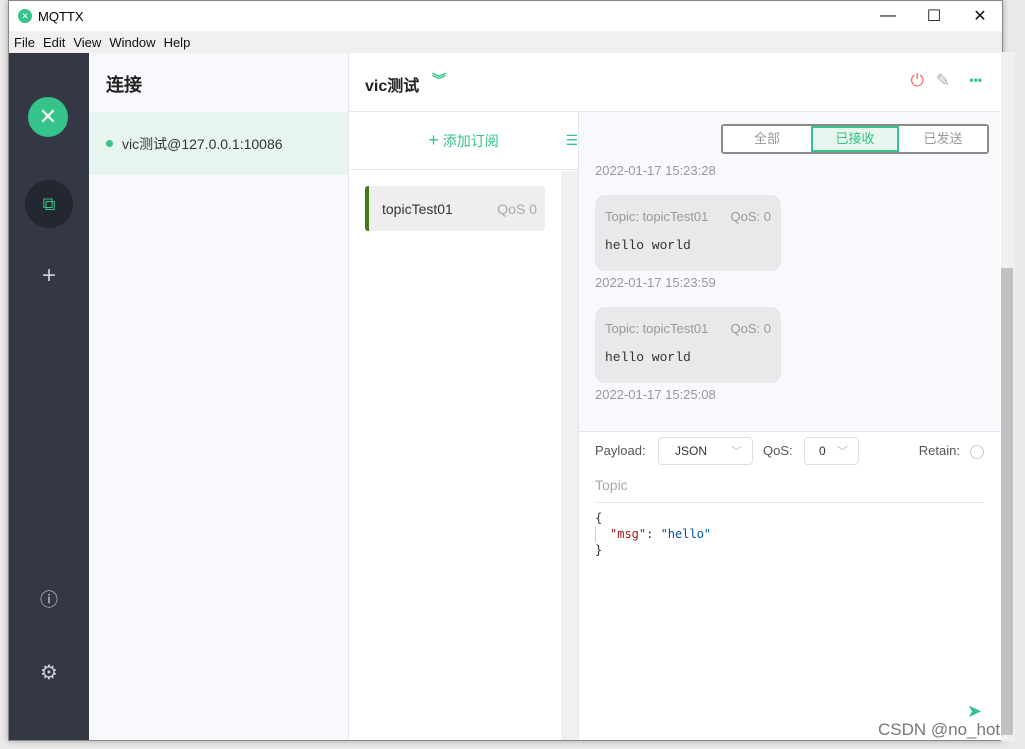  What do you see at coordinates (569, 455) in the screenshot?
I see `topics-scrollbar` at bounding box center [569, 455].